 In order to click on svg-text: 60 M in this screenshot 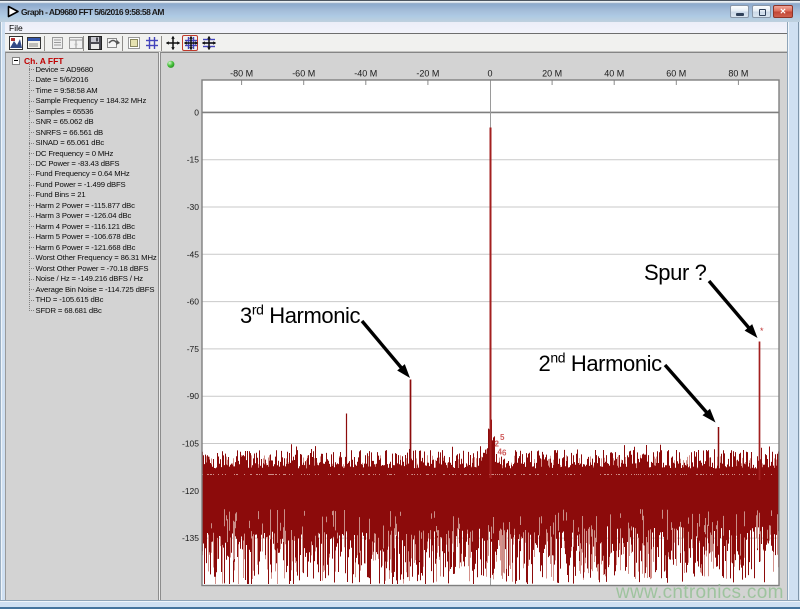, I will do `click(676, 74)`.